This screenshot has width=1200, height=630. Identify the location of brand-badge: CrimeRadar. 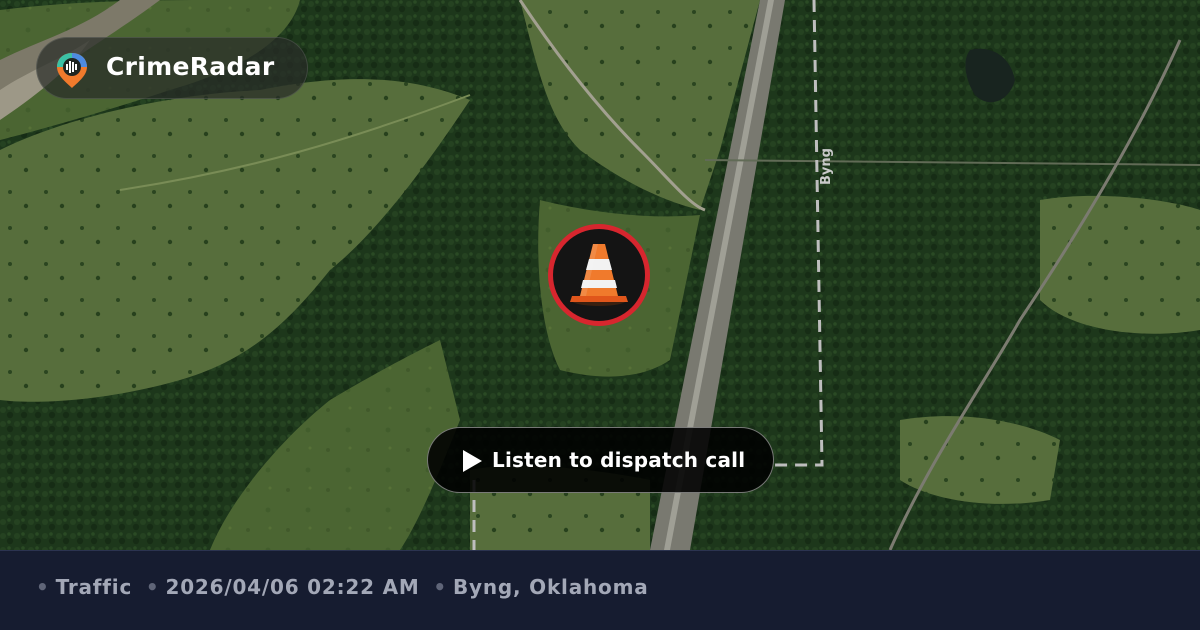
(172, 68).